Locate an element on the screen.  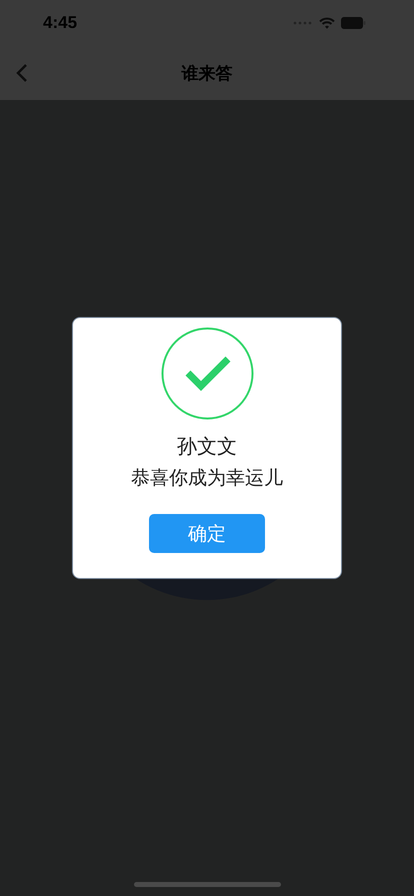
winner-name: 孙文文 is located at coordinates (207, 446).